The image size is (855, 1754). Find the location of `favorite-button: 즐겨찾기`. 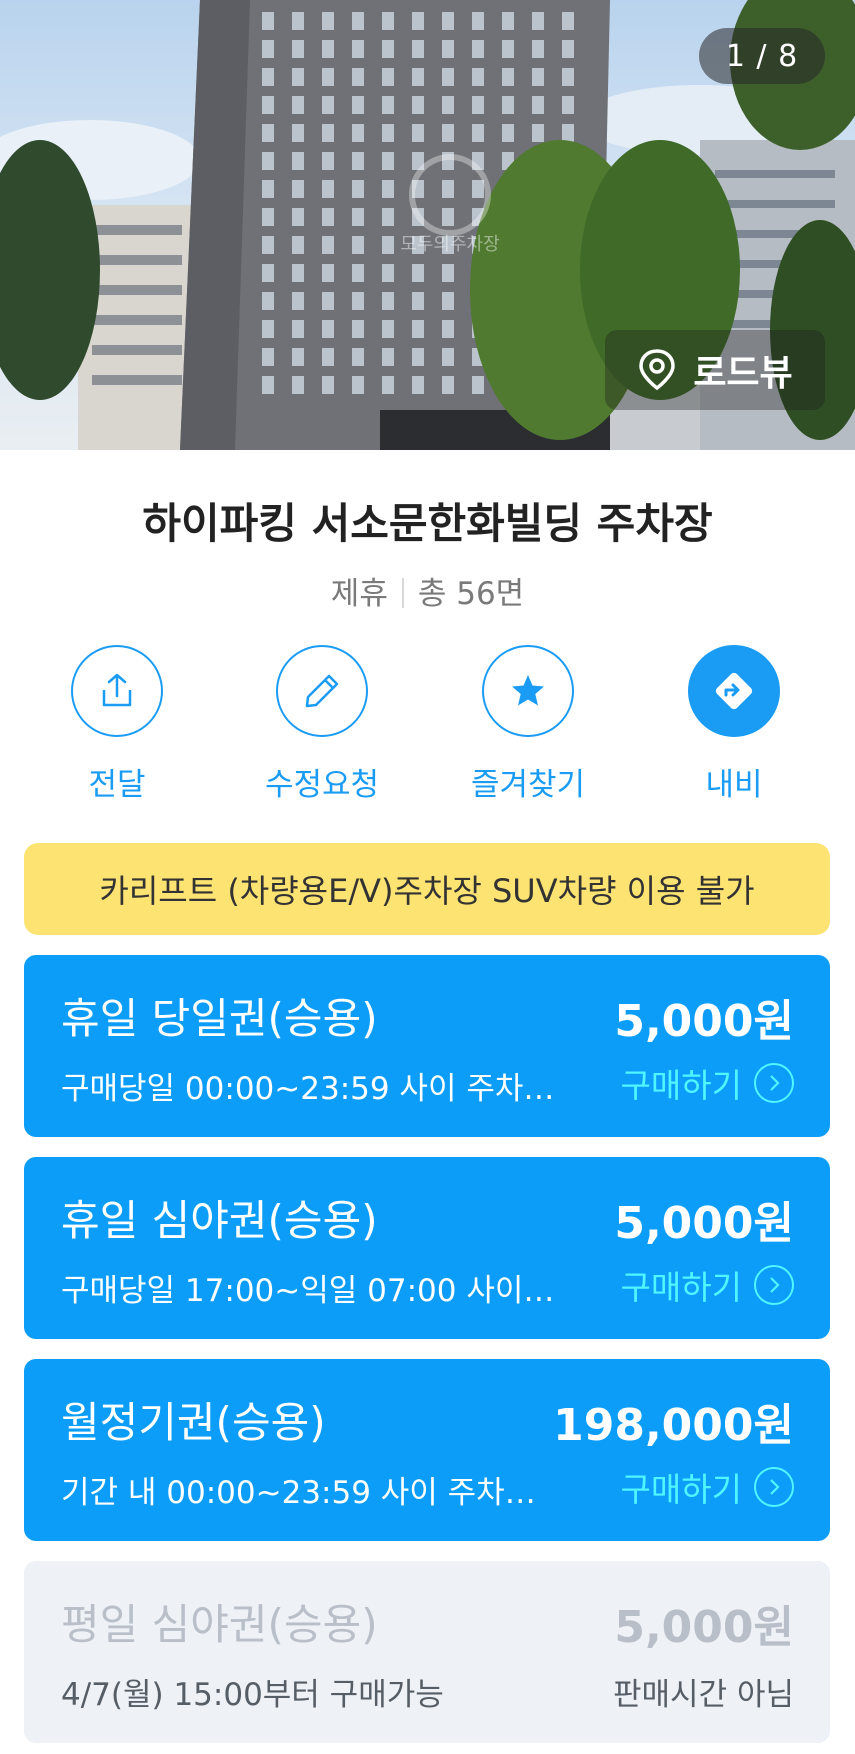

favorite-button: 즐겨찾기 is located at coordinates (528, 724).